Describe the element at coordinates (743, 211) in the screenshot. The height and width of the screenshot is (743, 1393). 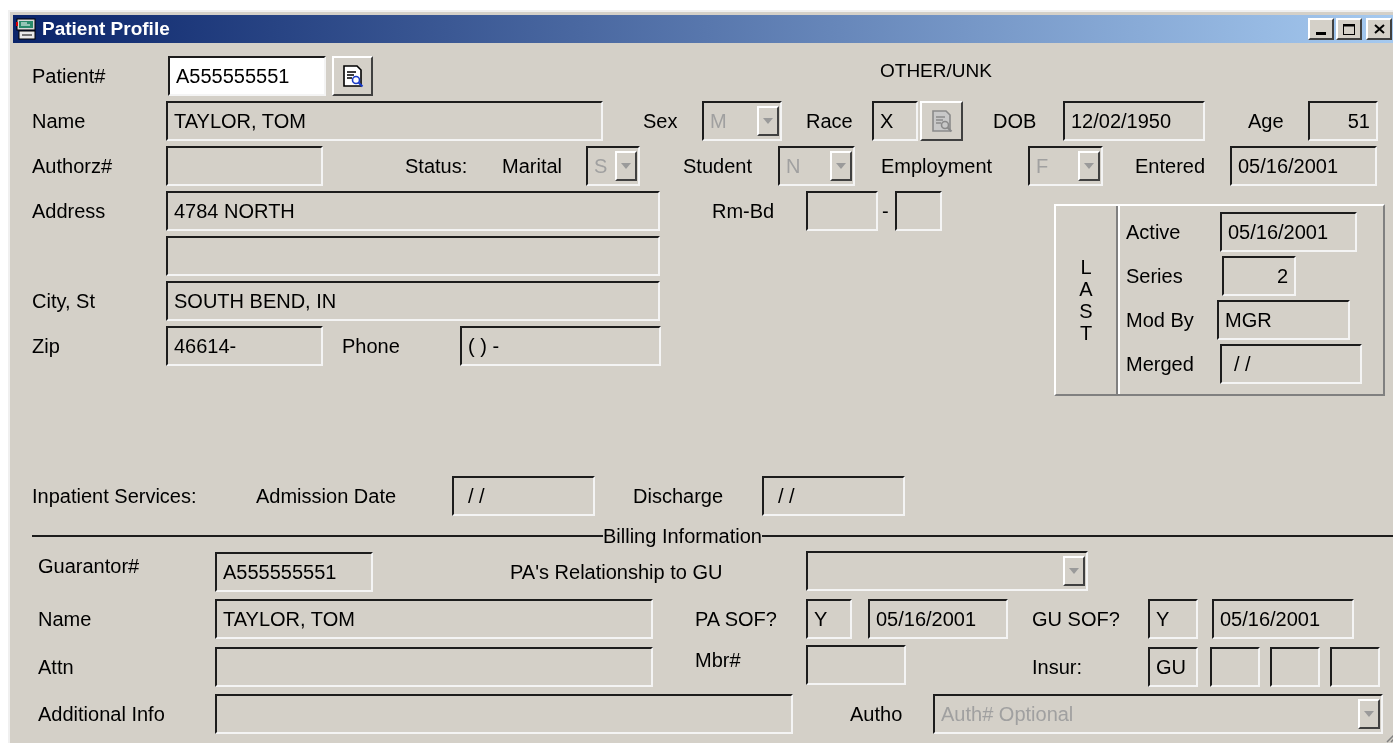
I see `field-label: Rm-Bd` at that location.